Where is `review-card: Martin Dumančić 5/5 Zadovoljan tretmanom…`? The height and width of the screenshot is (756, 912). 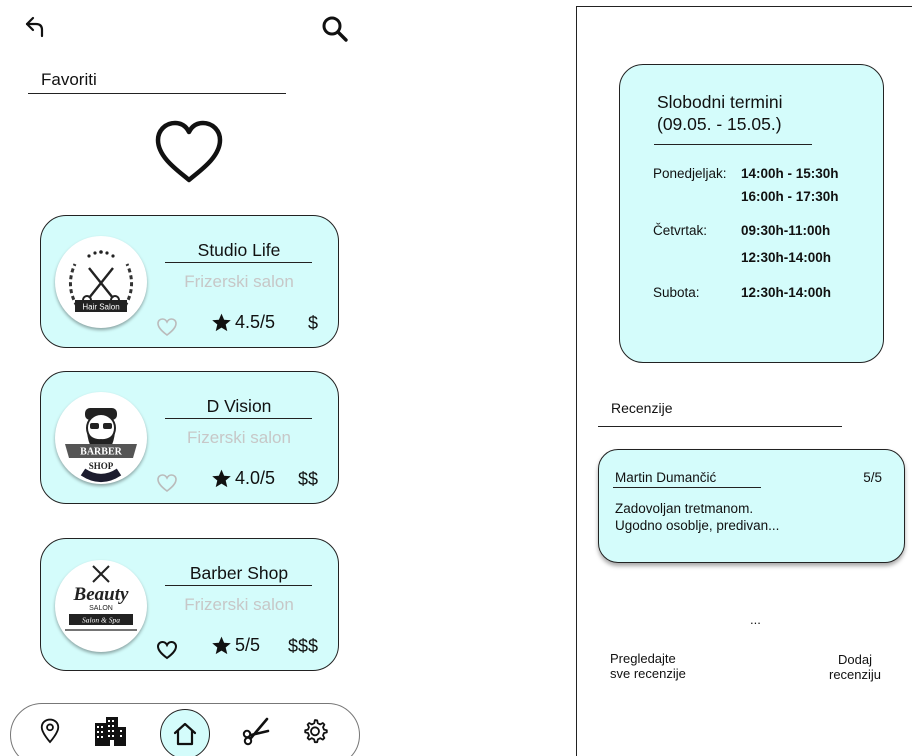 review-card: Martin Dumančić 5/5 Zadovoljan tretmanom… is located at coordinates (751, 506).